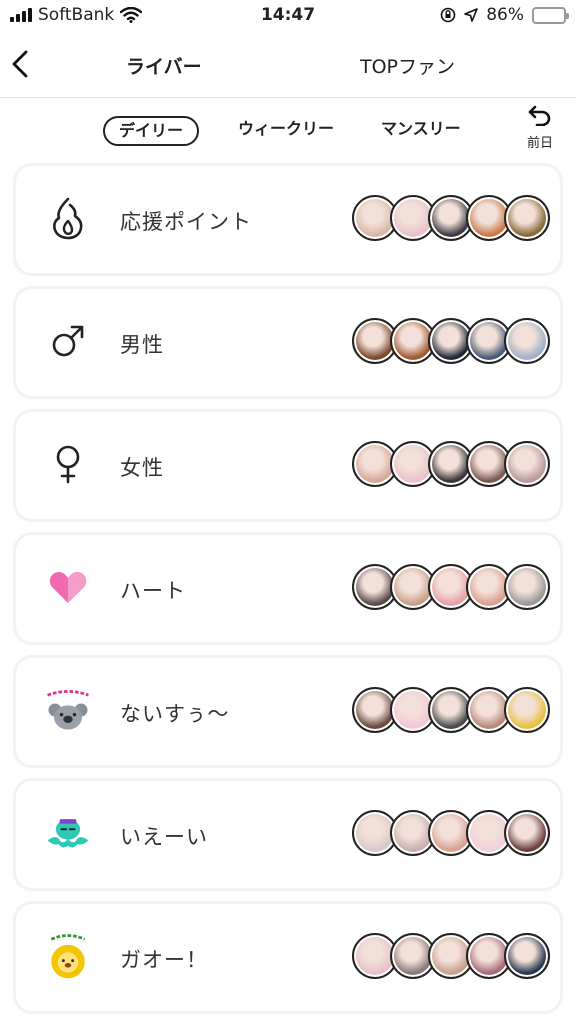  Describe the element at coordinates (288, 957) in the screenshot. I see `category-card-roar: ガオー！` at that location.